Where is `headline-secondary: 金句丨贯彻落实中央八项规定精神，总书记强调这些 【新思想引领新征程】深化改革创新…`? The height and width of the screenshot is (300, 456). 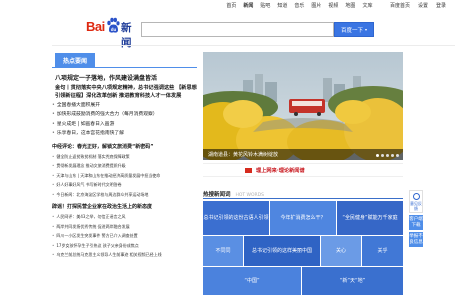 headline-secondary: 金句丨贯彻落实中央八项规定精神，总书记强调这些 【新思想引领新征程】深化改革创新… is located at coordinates (124, 92).